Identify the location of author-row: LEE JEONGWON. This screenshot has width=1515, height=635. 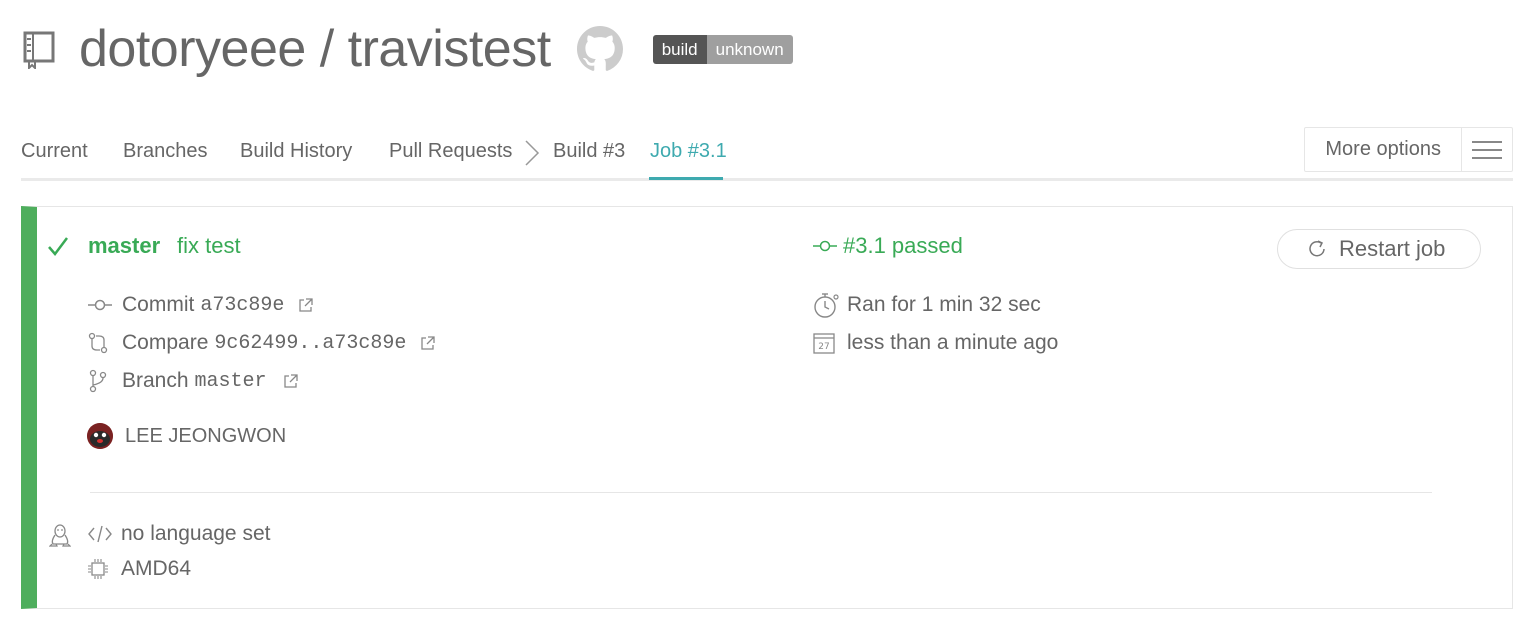
(186, 436).